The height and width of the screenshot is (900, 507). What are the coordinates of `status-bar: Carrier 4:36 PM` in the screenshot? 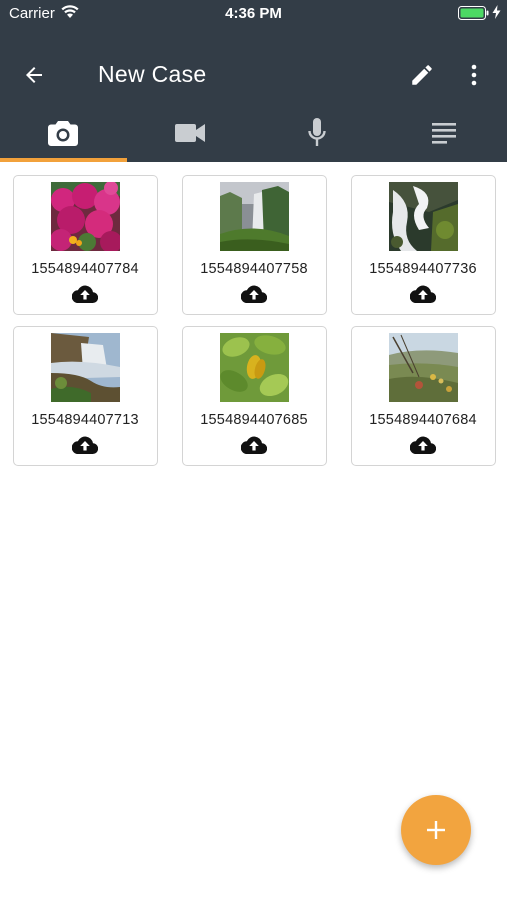 It's located at (253, 14).